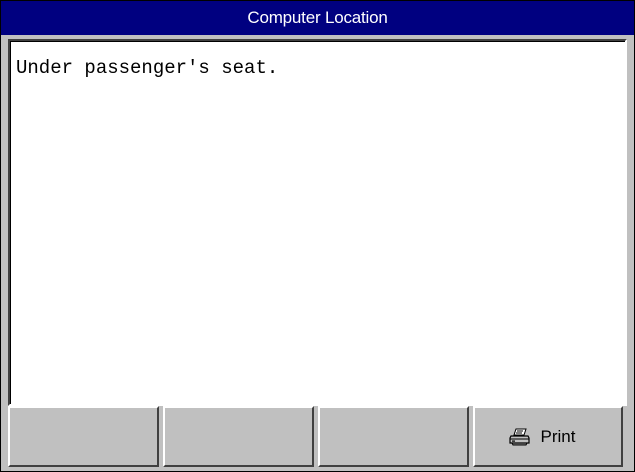  What do you see at coordinates (83, 436) in the screenshot?
I see `softkey-1-button` at bounding box center [83, 436].